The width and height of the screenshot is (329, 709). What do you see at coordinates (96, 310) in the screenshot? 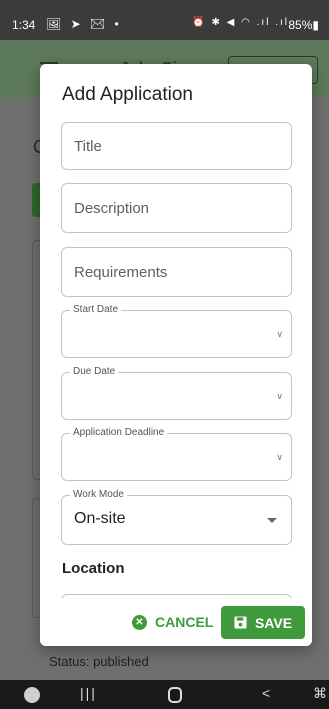
I see `start-date-label: Start Date` at bounding box center [96, 310].